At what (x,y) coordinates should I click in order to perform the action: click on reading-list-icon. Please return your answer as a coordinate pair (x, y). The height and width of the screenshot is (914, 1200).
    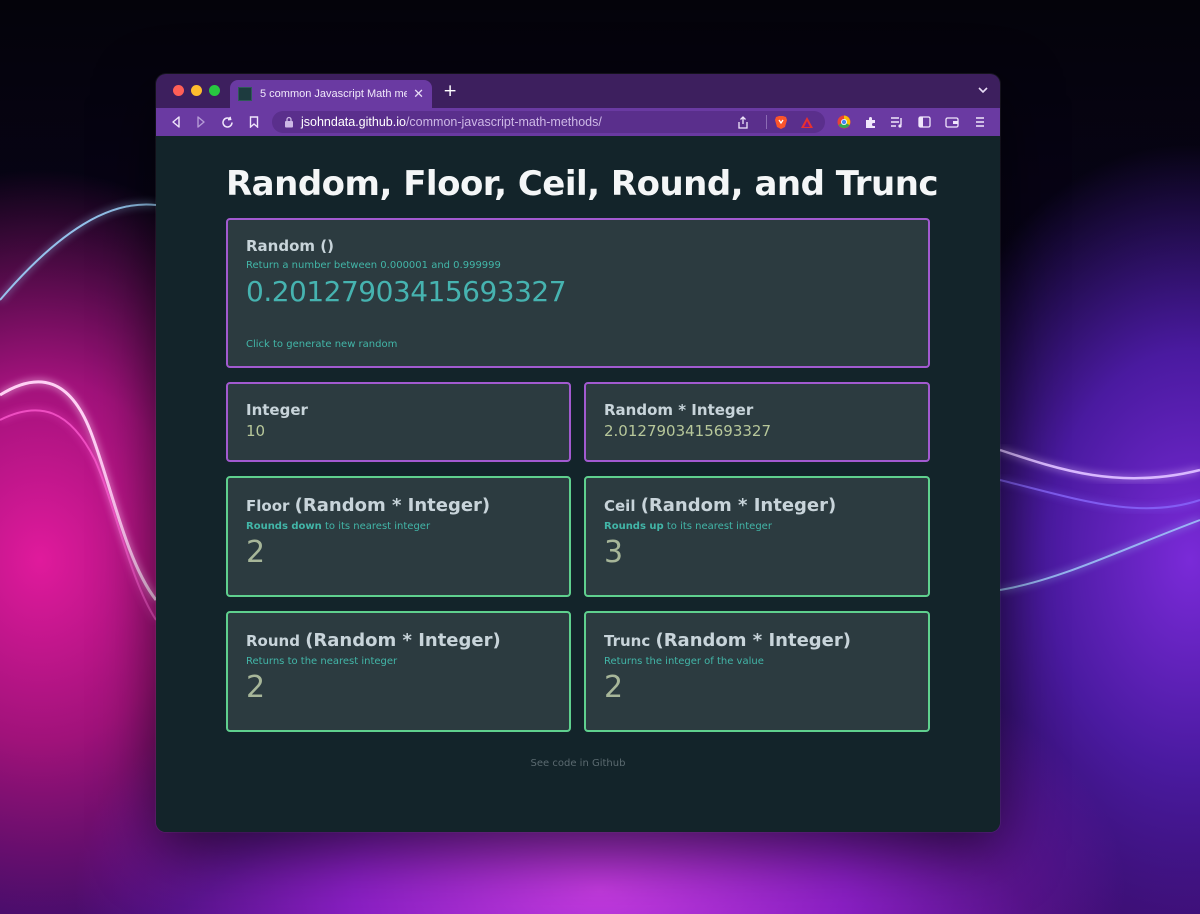
    Looking at the image, I should click on (897, 122).